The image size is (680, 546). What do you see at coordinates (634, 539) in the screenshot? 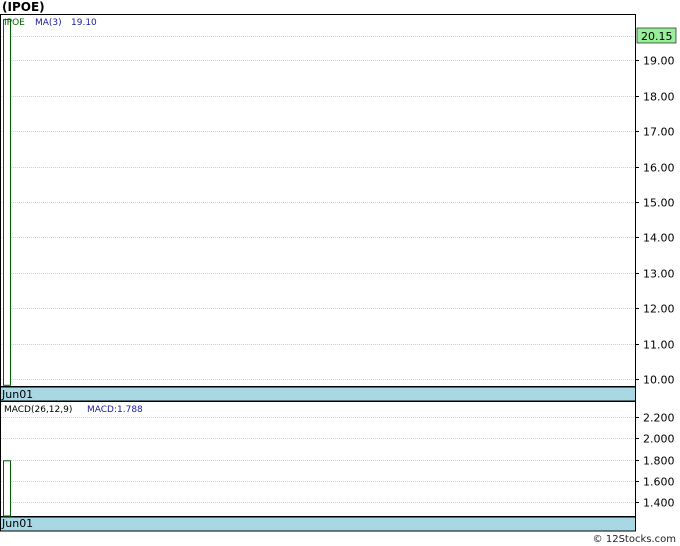
I see `watermark: © 12Stocks.com` at bounding box center [634, 539].